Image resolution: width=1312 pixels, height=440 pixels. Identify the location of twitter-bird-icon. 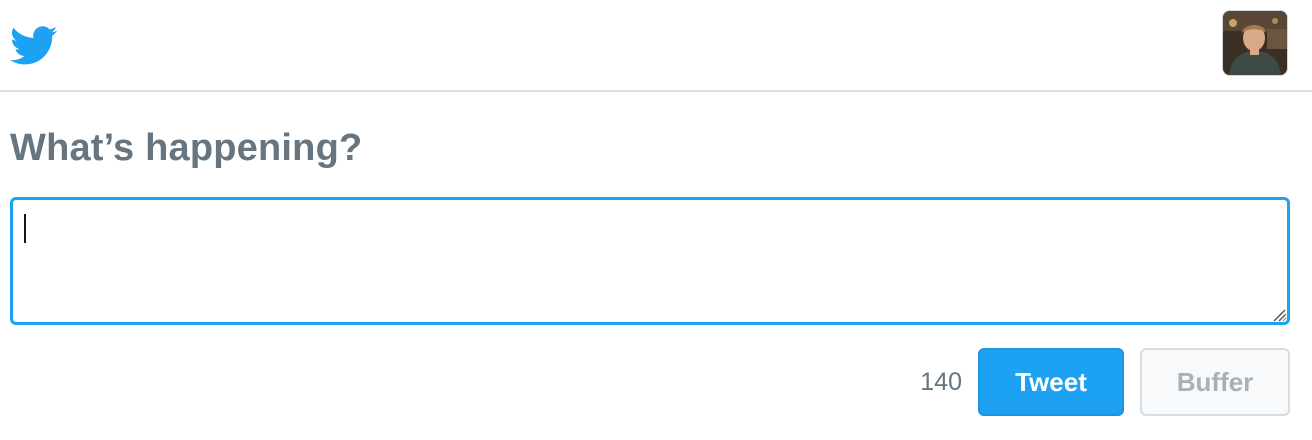
(34, 46).